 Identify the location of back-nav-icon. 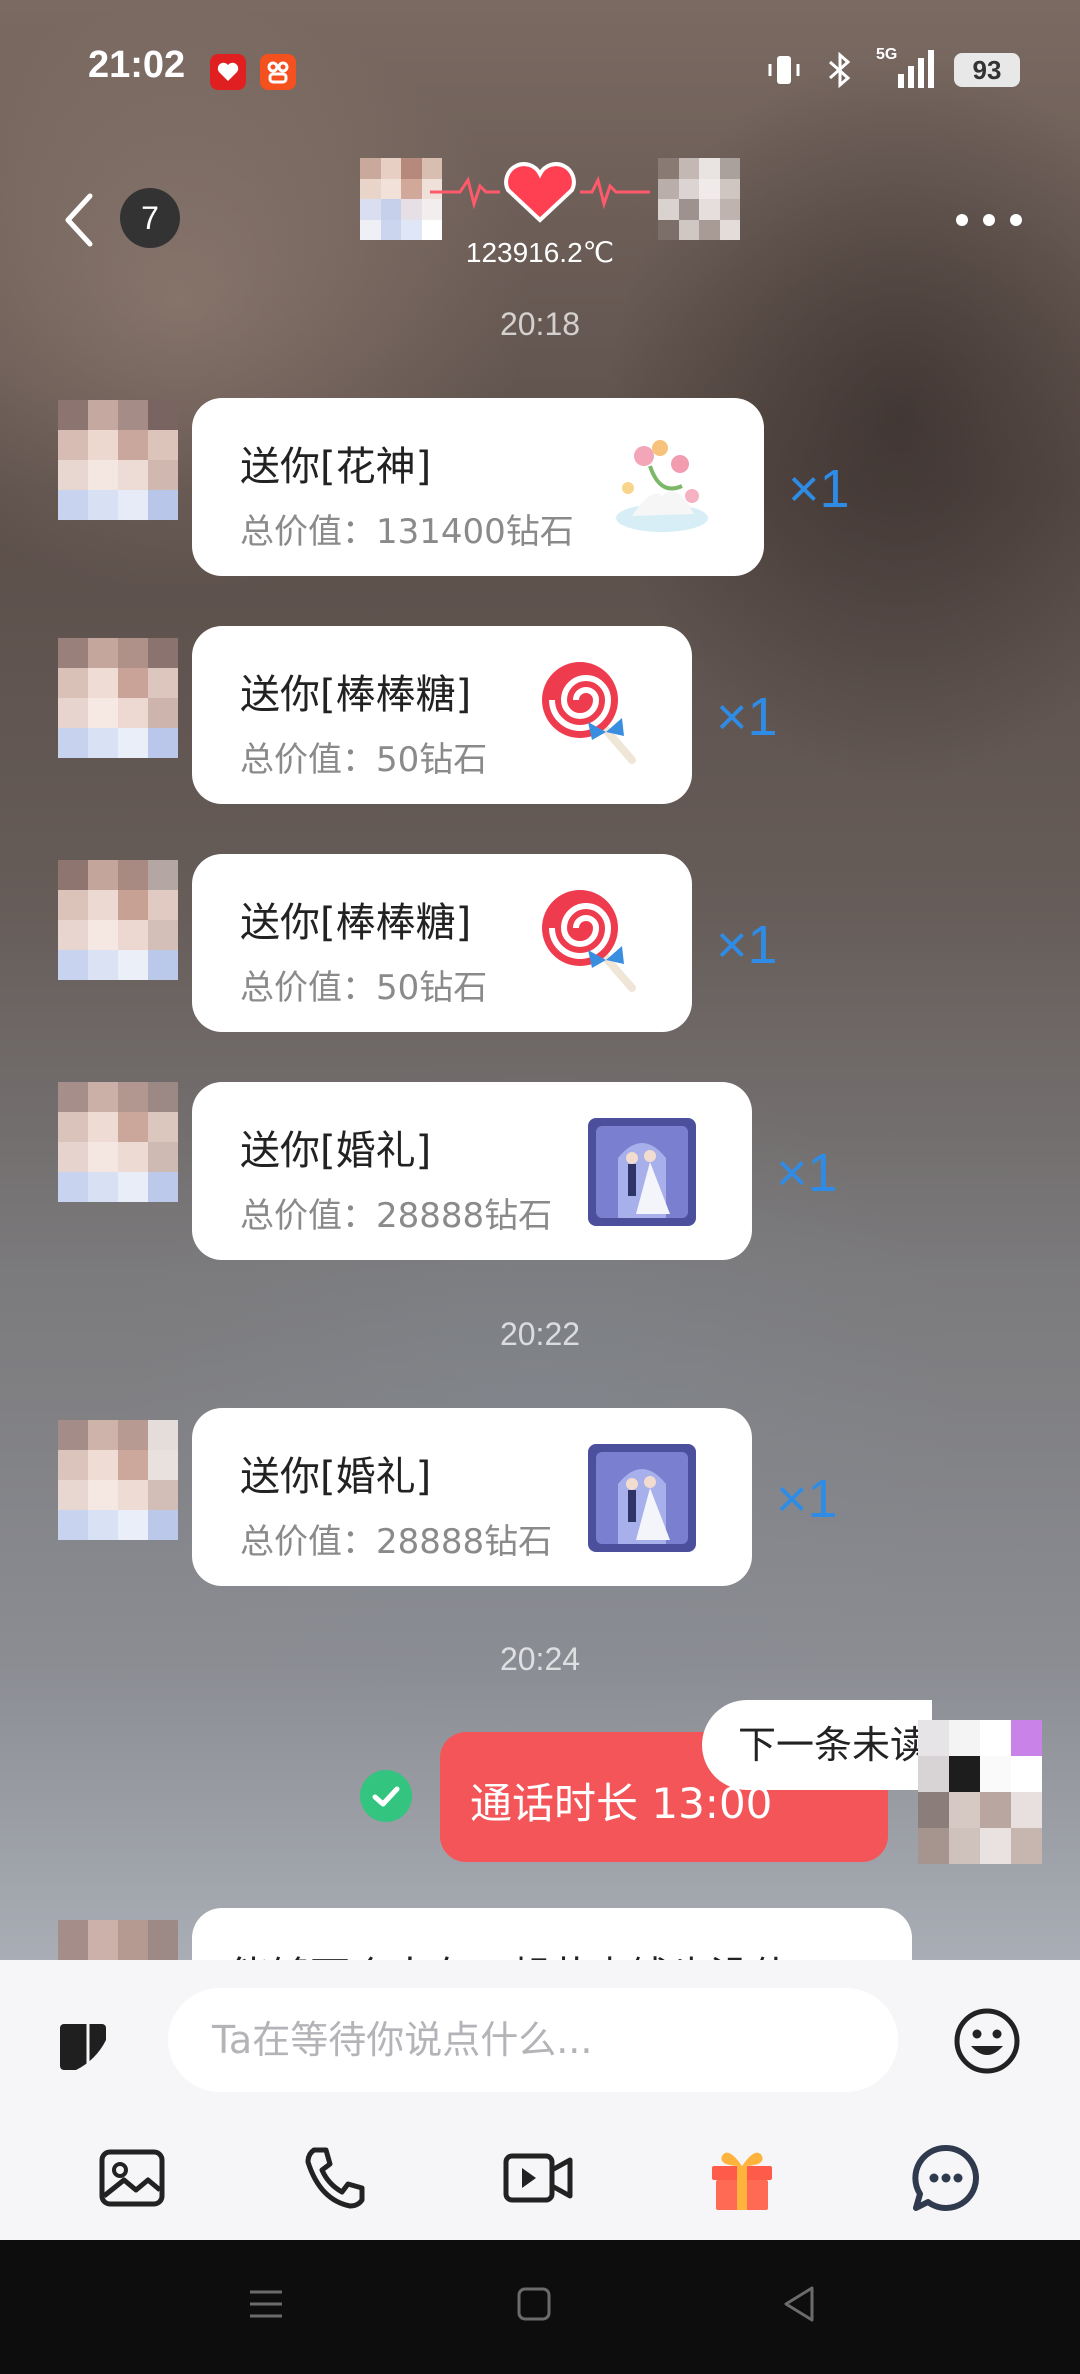
(800, 2304).